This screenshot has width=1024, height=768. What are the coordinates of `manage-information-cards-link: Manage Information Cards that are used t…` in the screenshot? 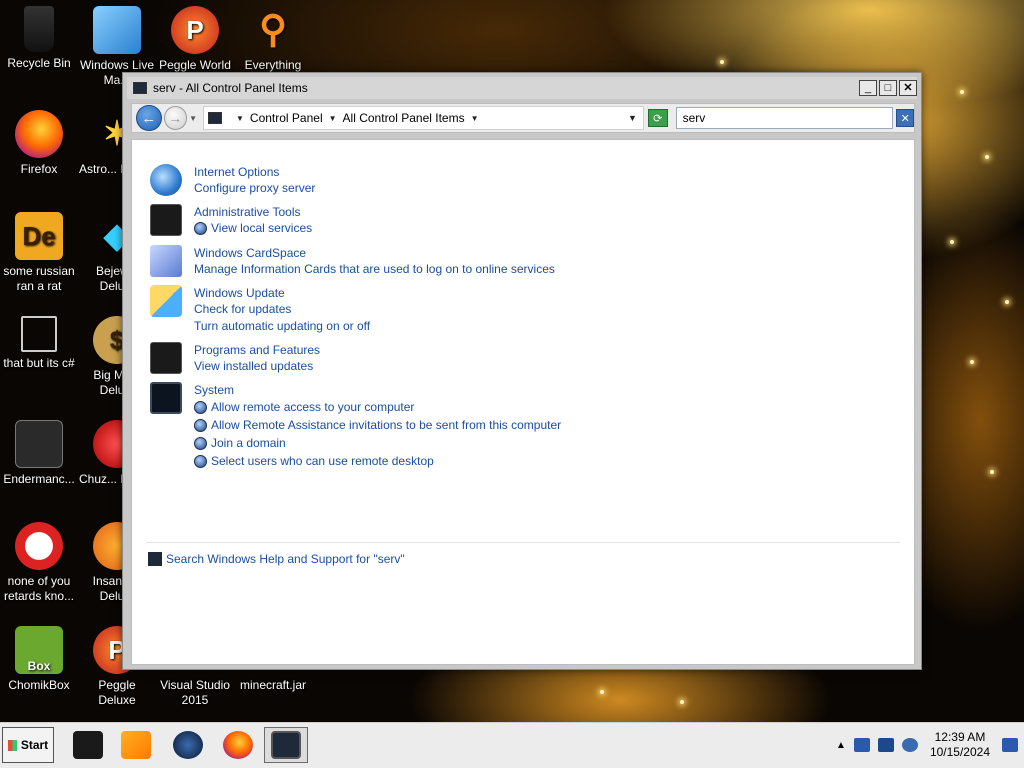 It's located at (374, 269).